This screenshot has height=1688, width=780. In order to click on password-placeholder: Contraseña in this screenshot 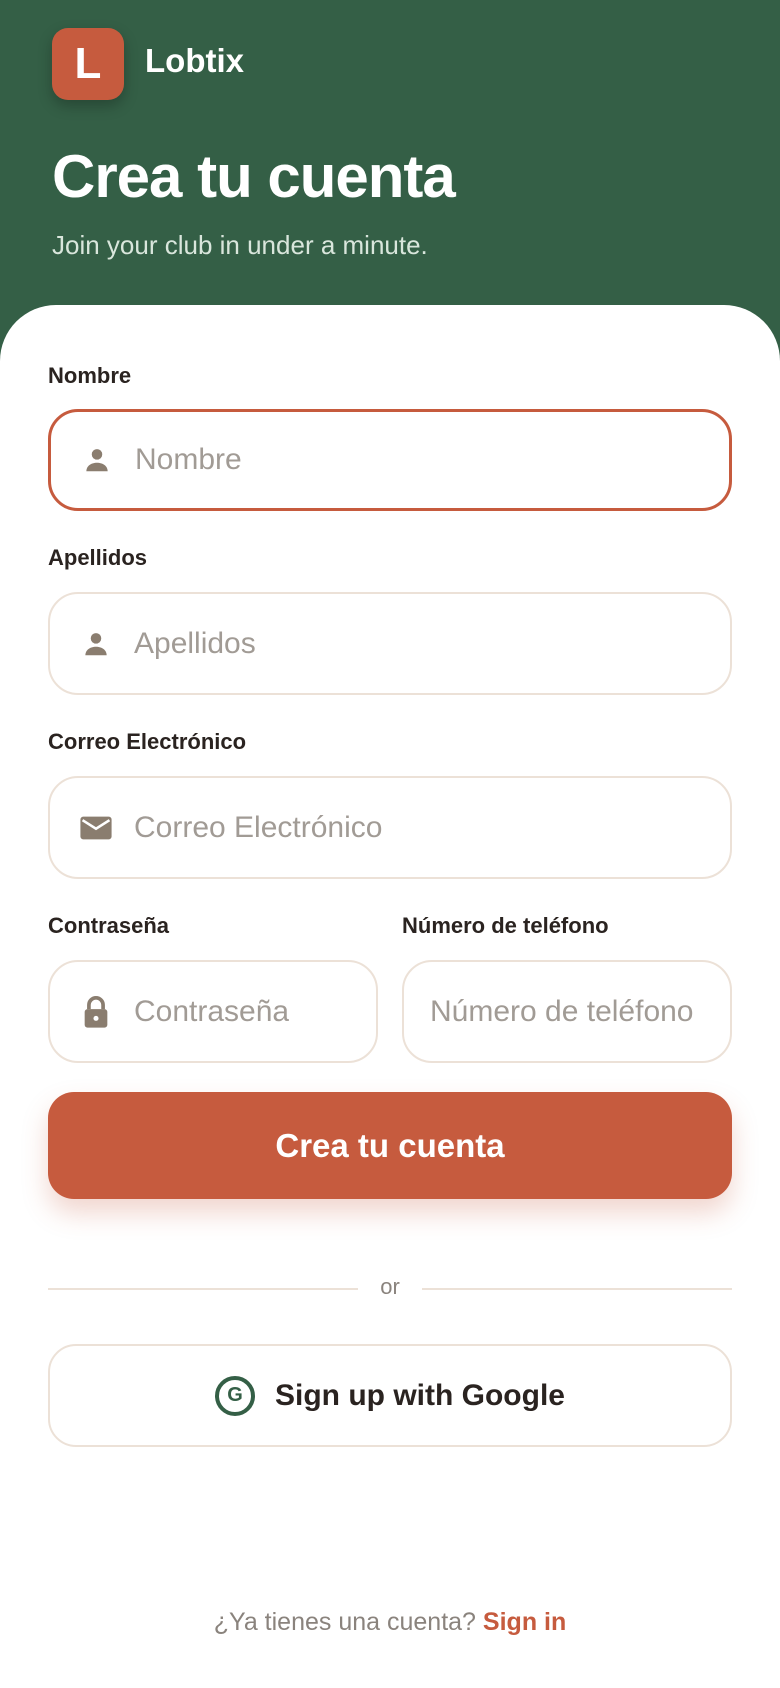, I will do `click(212, 1011)`.